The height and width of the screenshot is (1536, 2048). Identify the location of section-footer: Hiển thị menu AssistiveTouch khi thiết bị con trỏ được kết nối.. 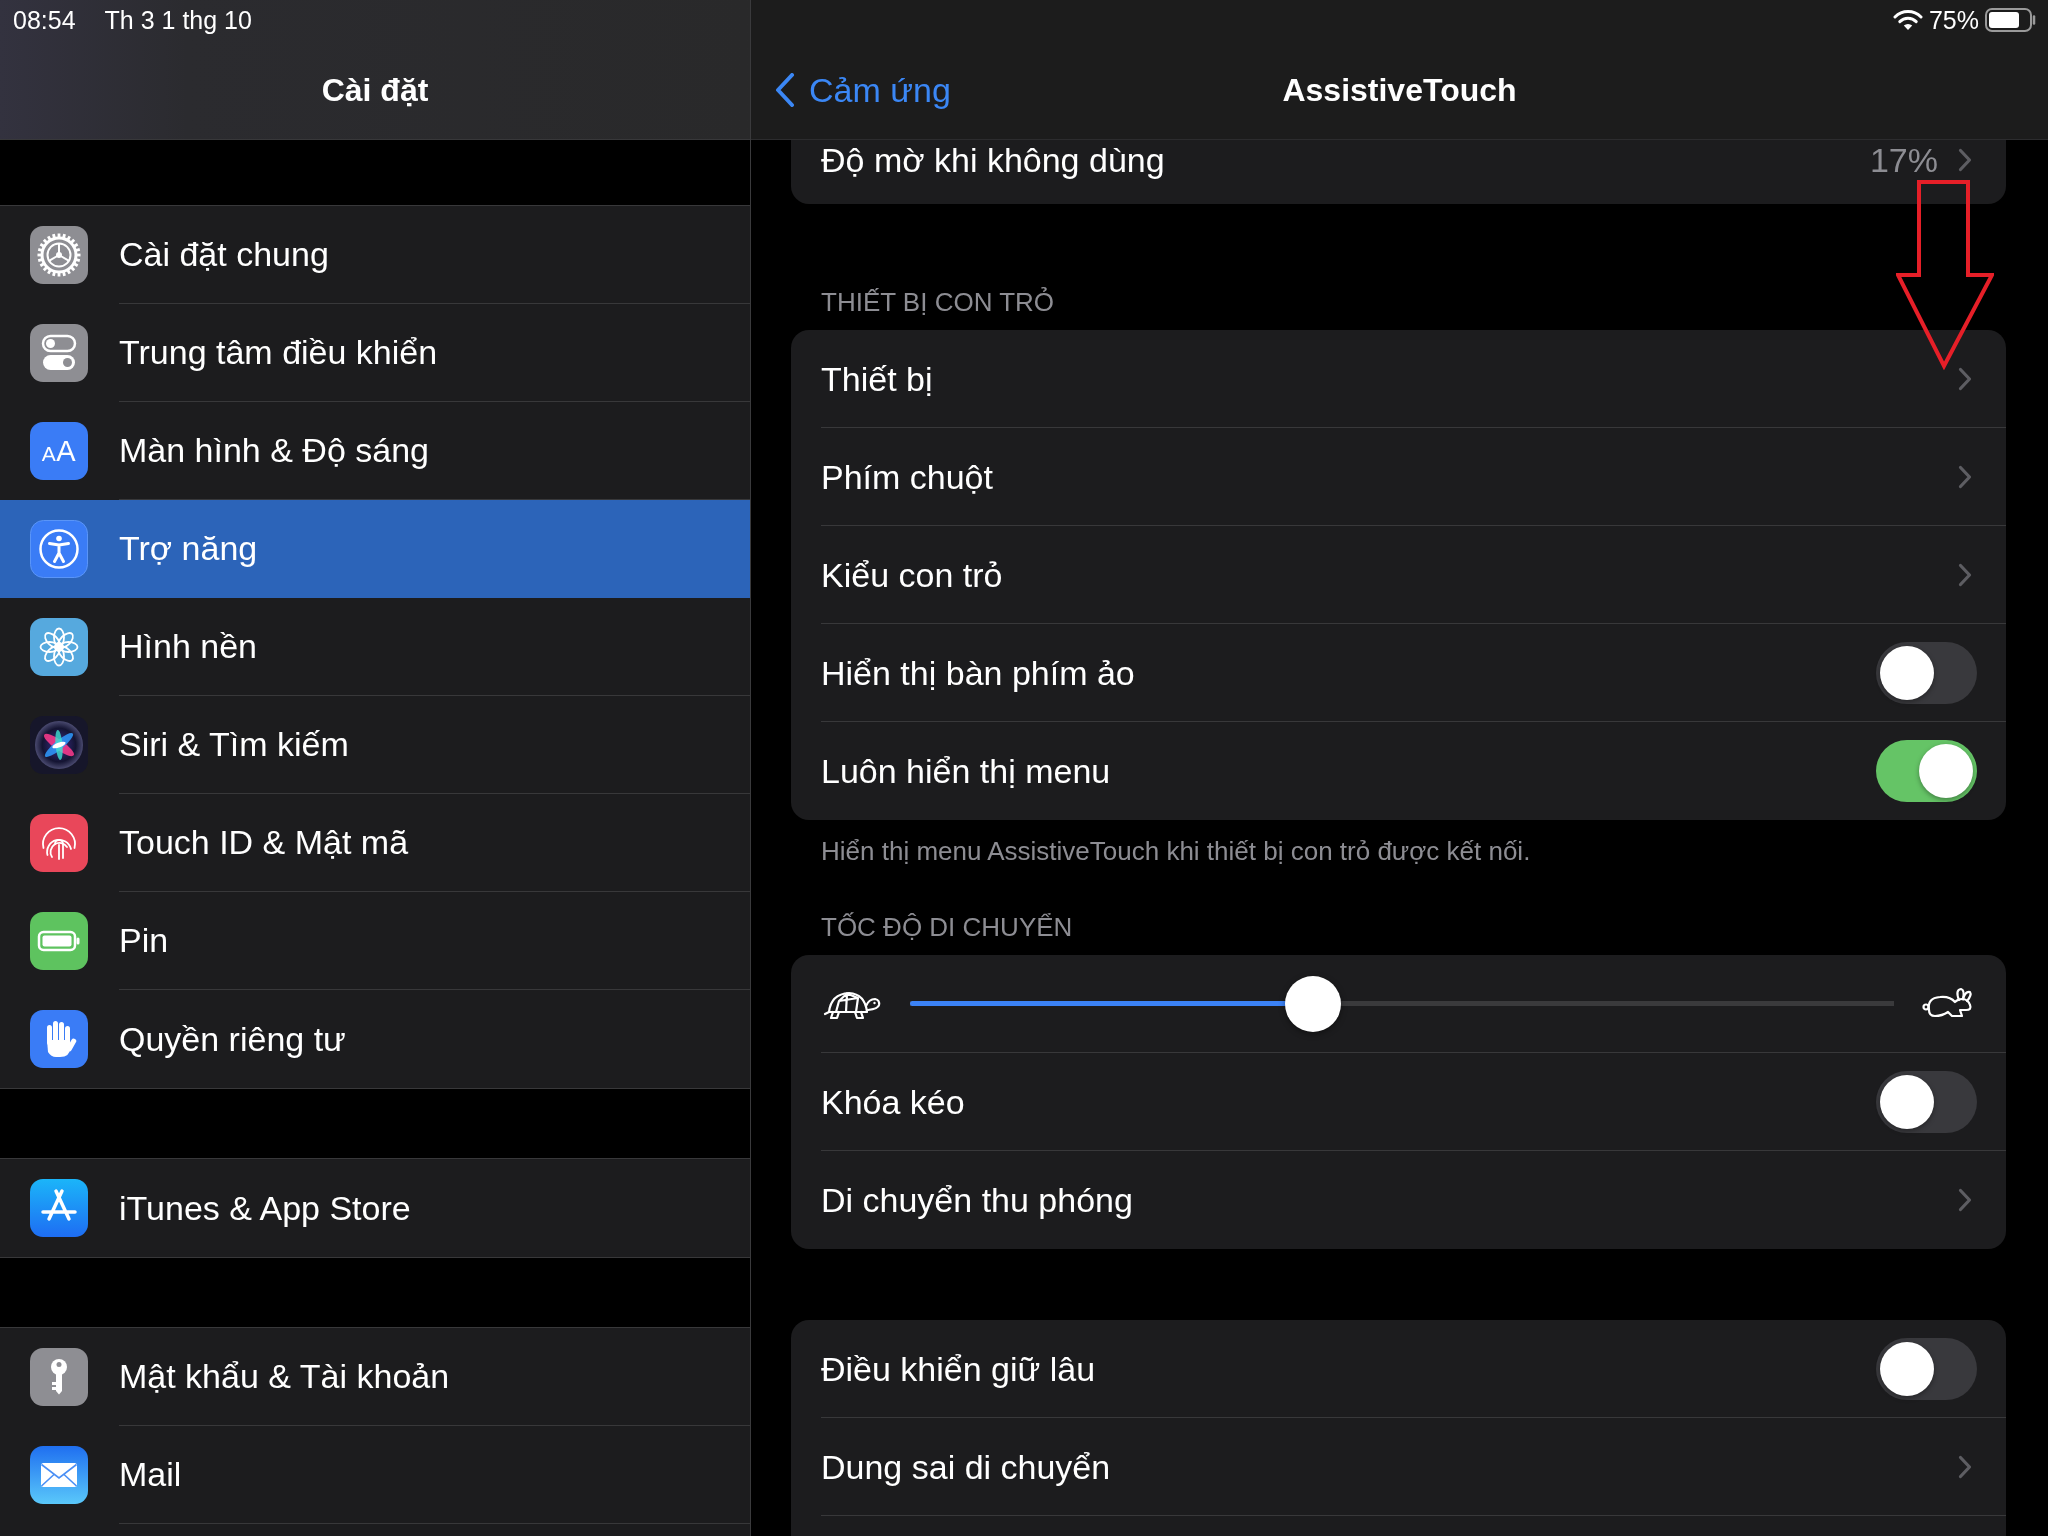
(1398, 851).